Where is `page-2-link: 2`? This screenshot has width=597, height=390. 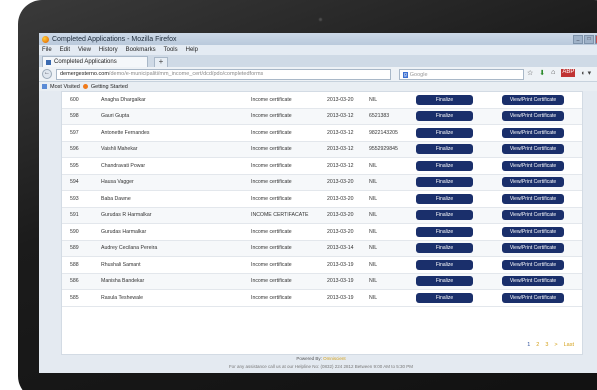
page-2-link: 2 is located at coordinates (537, 345).